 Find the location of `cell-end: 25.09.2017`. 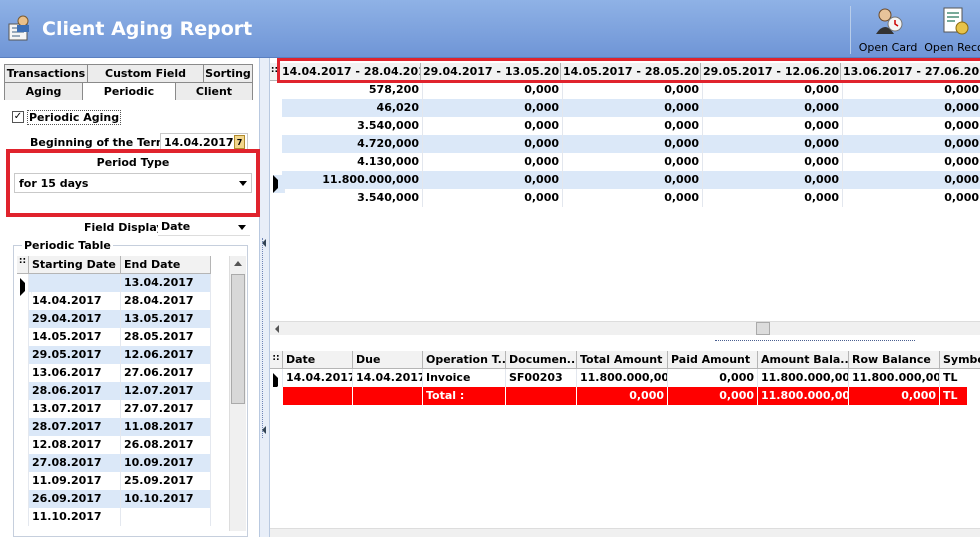

cell-end: 25.09.2017 is located at coordinates (166, 481).